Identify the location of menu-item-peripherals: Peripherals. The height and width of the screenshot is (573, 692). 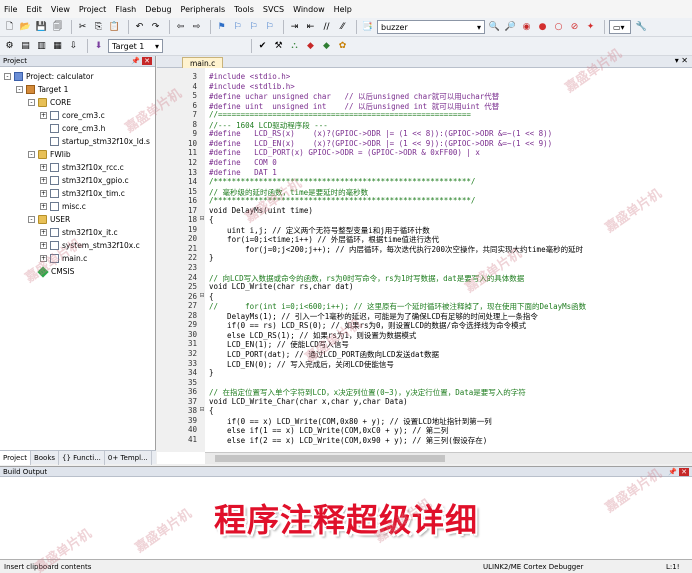
(203, 9).